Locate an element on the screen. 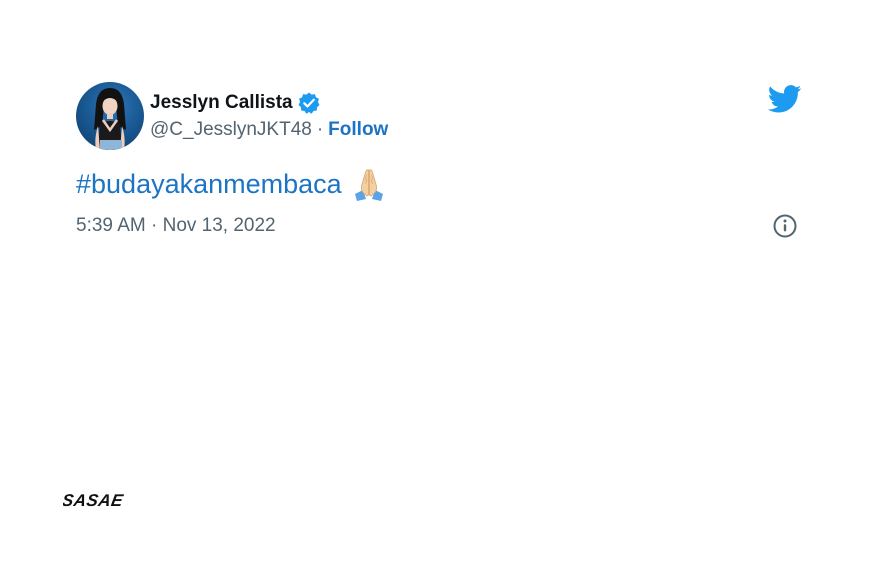 Image resolution: width=875 pixels, height=563 pixels. brand-logo: SASAE is located at coordinates (104, 500).